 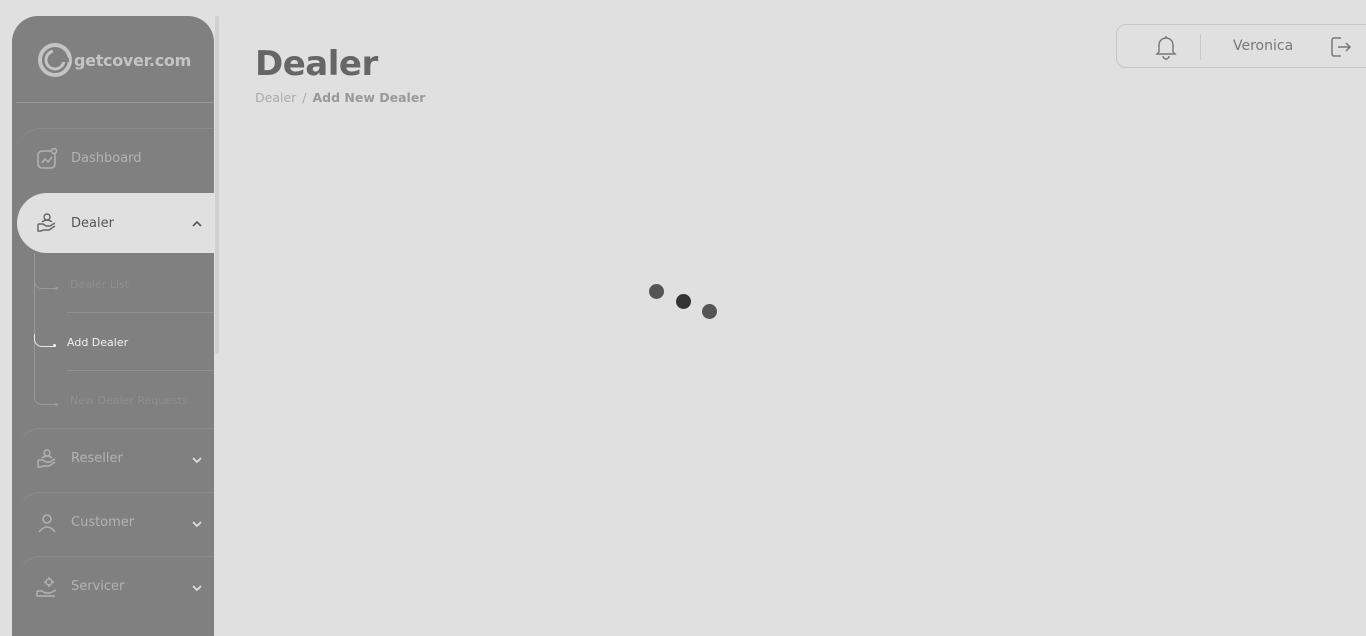 I want to click on sidebar-item-dealer: Dealer, so click(x=115, y=223).